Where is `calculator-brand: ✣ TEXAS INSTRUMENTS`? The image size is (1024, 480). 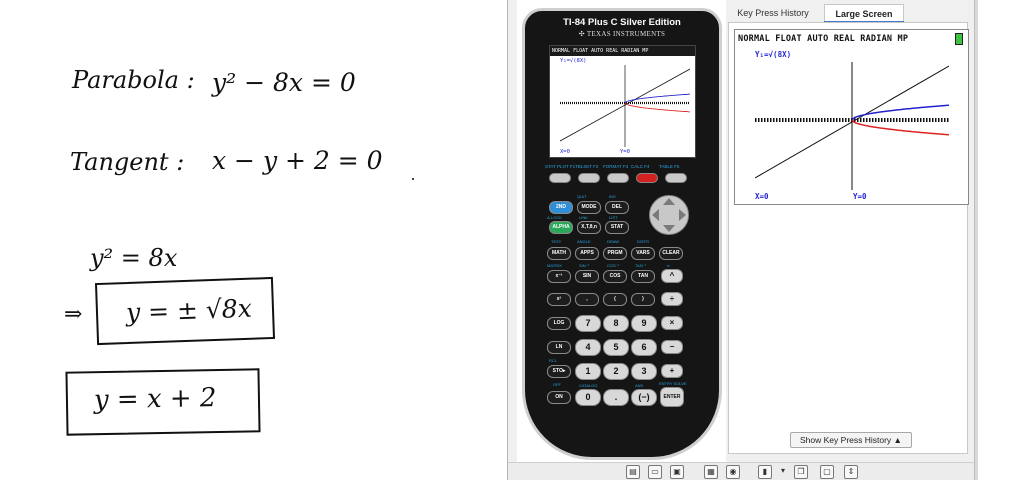 calculator-brand: ✣ TEXAS INSTRUMENTS is located at coordinates (622, 34).